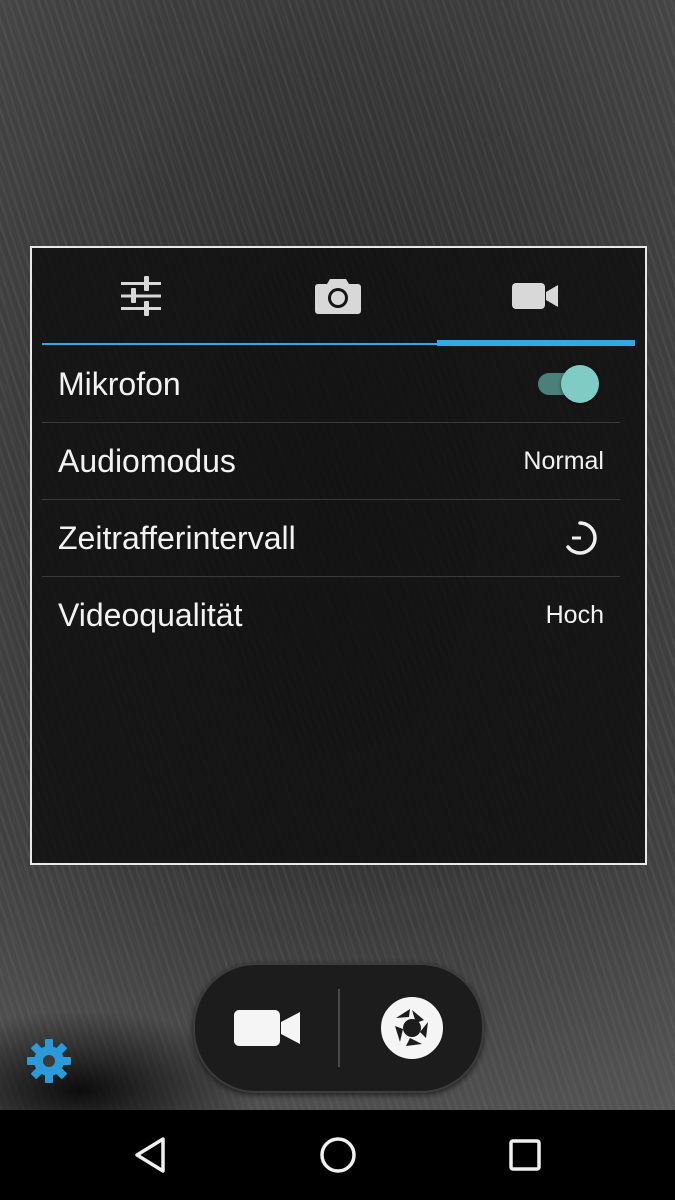  Describe the element at coordinates (119, 383) in the screenshot. I see `microphone-label: Mikrofon` at that location.